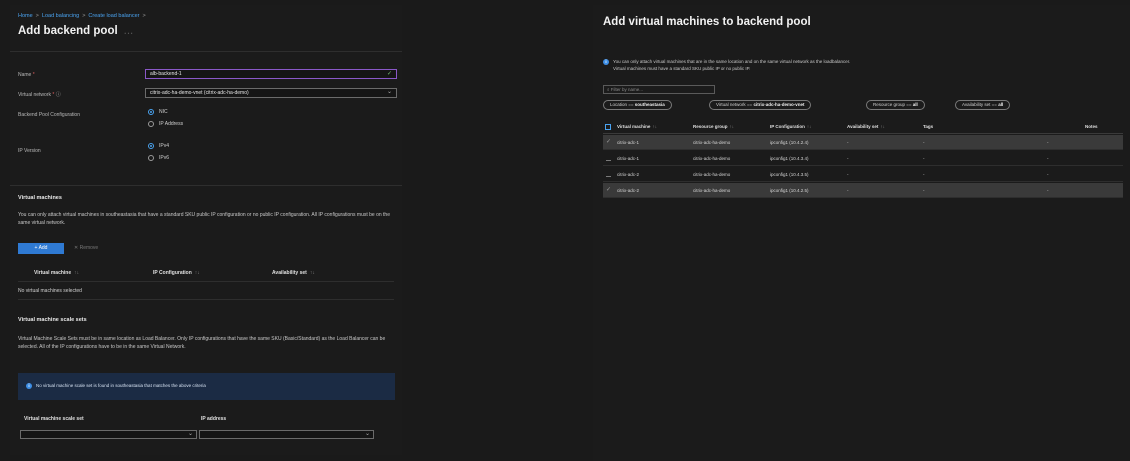 Image resolution: width=1130 pixels, height=461 pixels. What do you see at coordinates (113, 16) in the screenshot?
I see `breadcrumb-create-load-balancer: Create load balancer` at bounding box center [113, 16].